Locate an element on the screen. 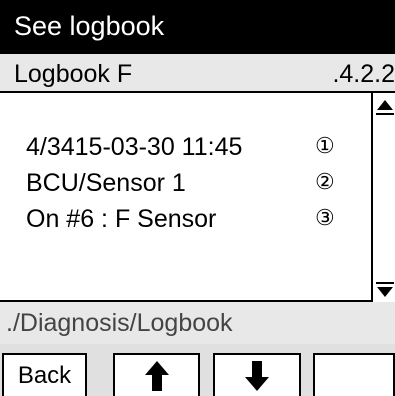  entry-source: BCU/Sensor 1 is located at coordinates (106, 183).